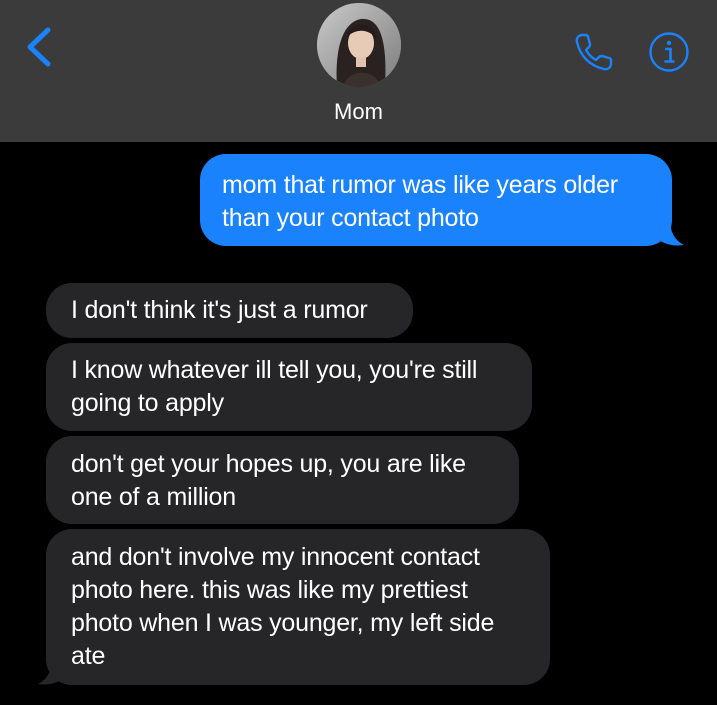 This screenshot has width=717, height=705. I want to click on info-icon, so click(669, 52).